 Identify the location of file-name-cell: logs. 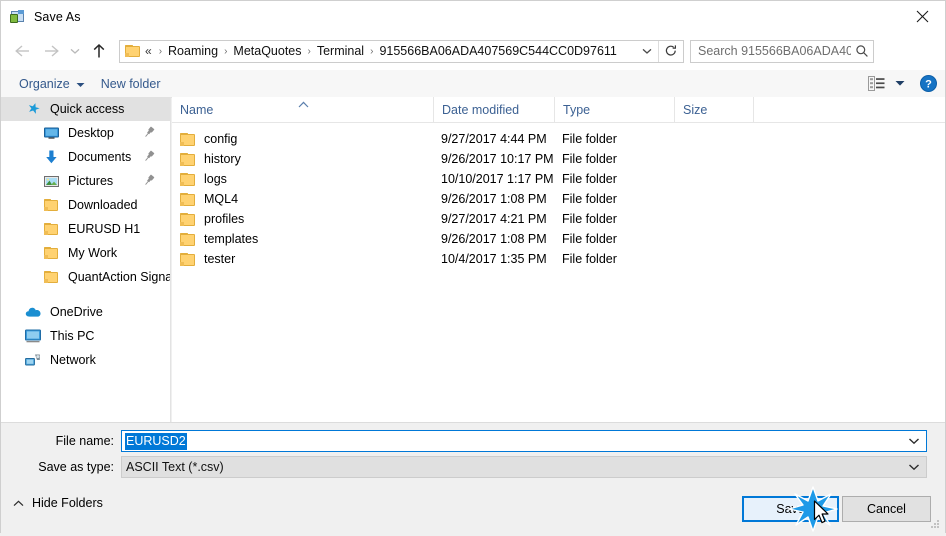
(302, 179).